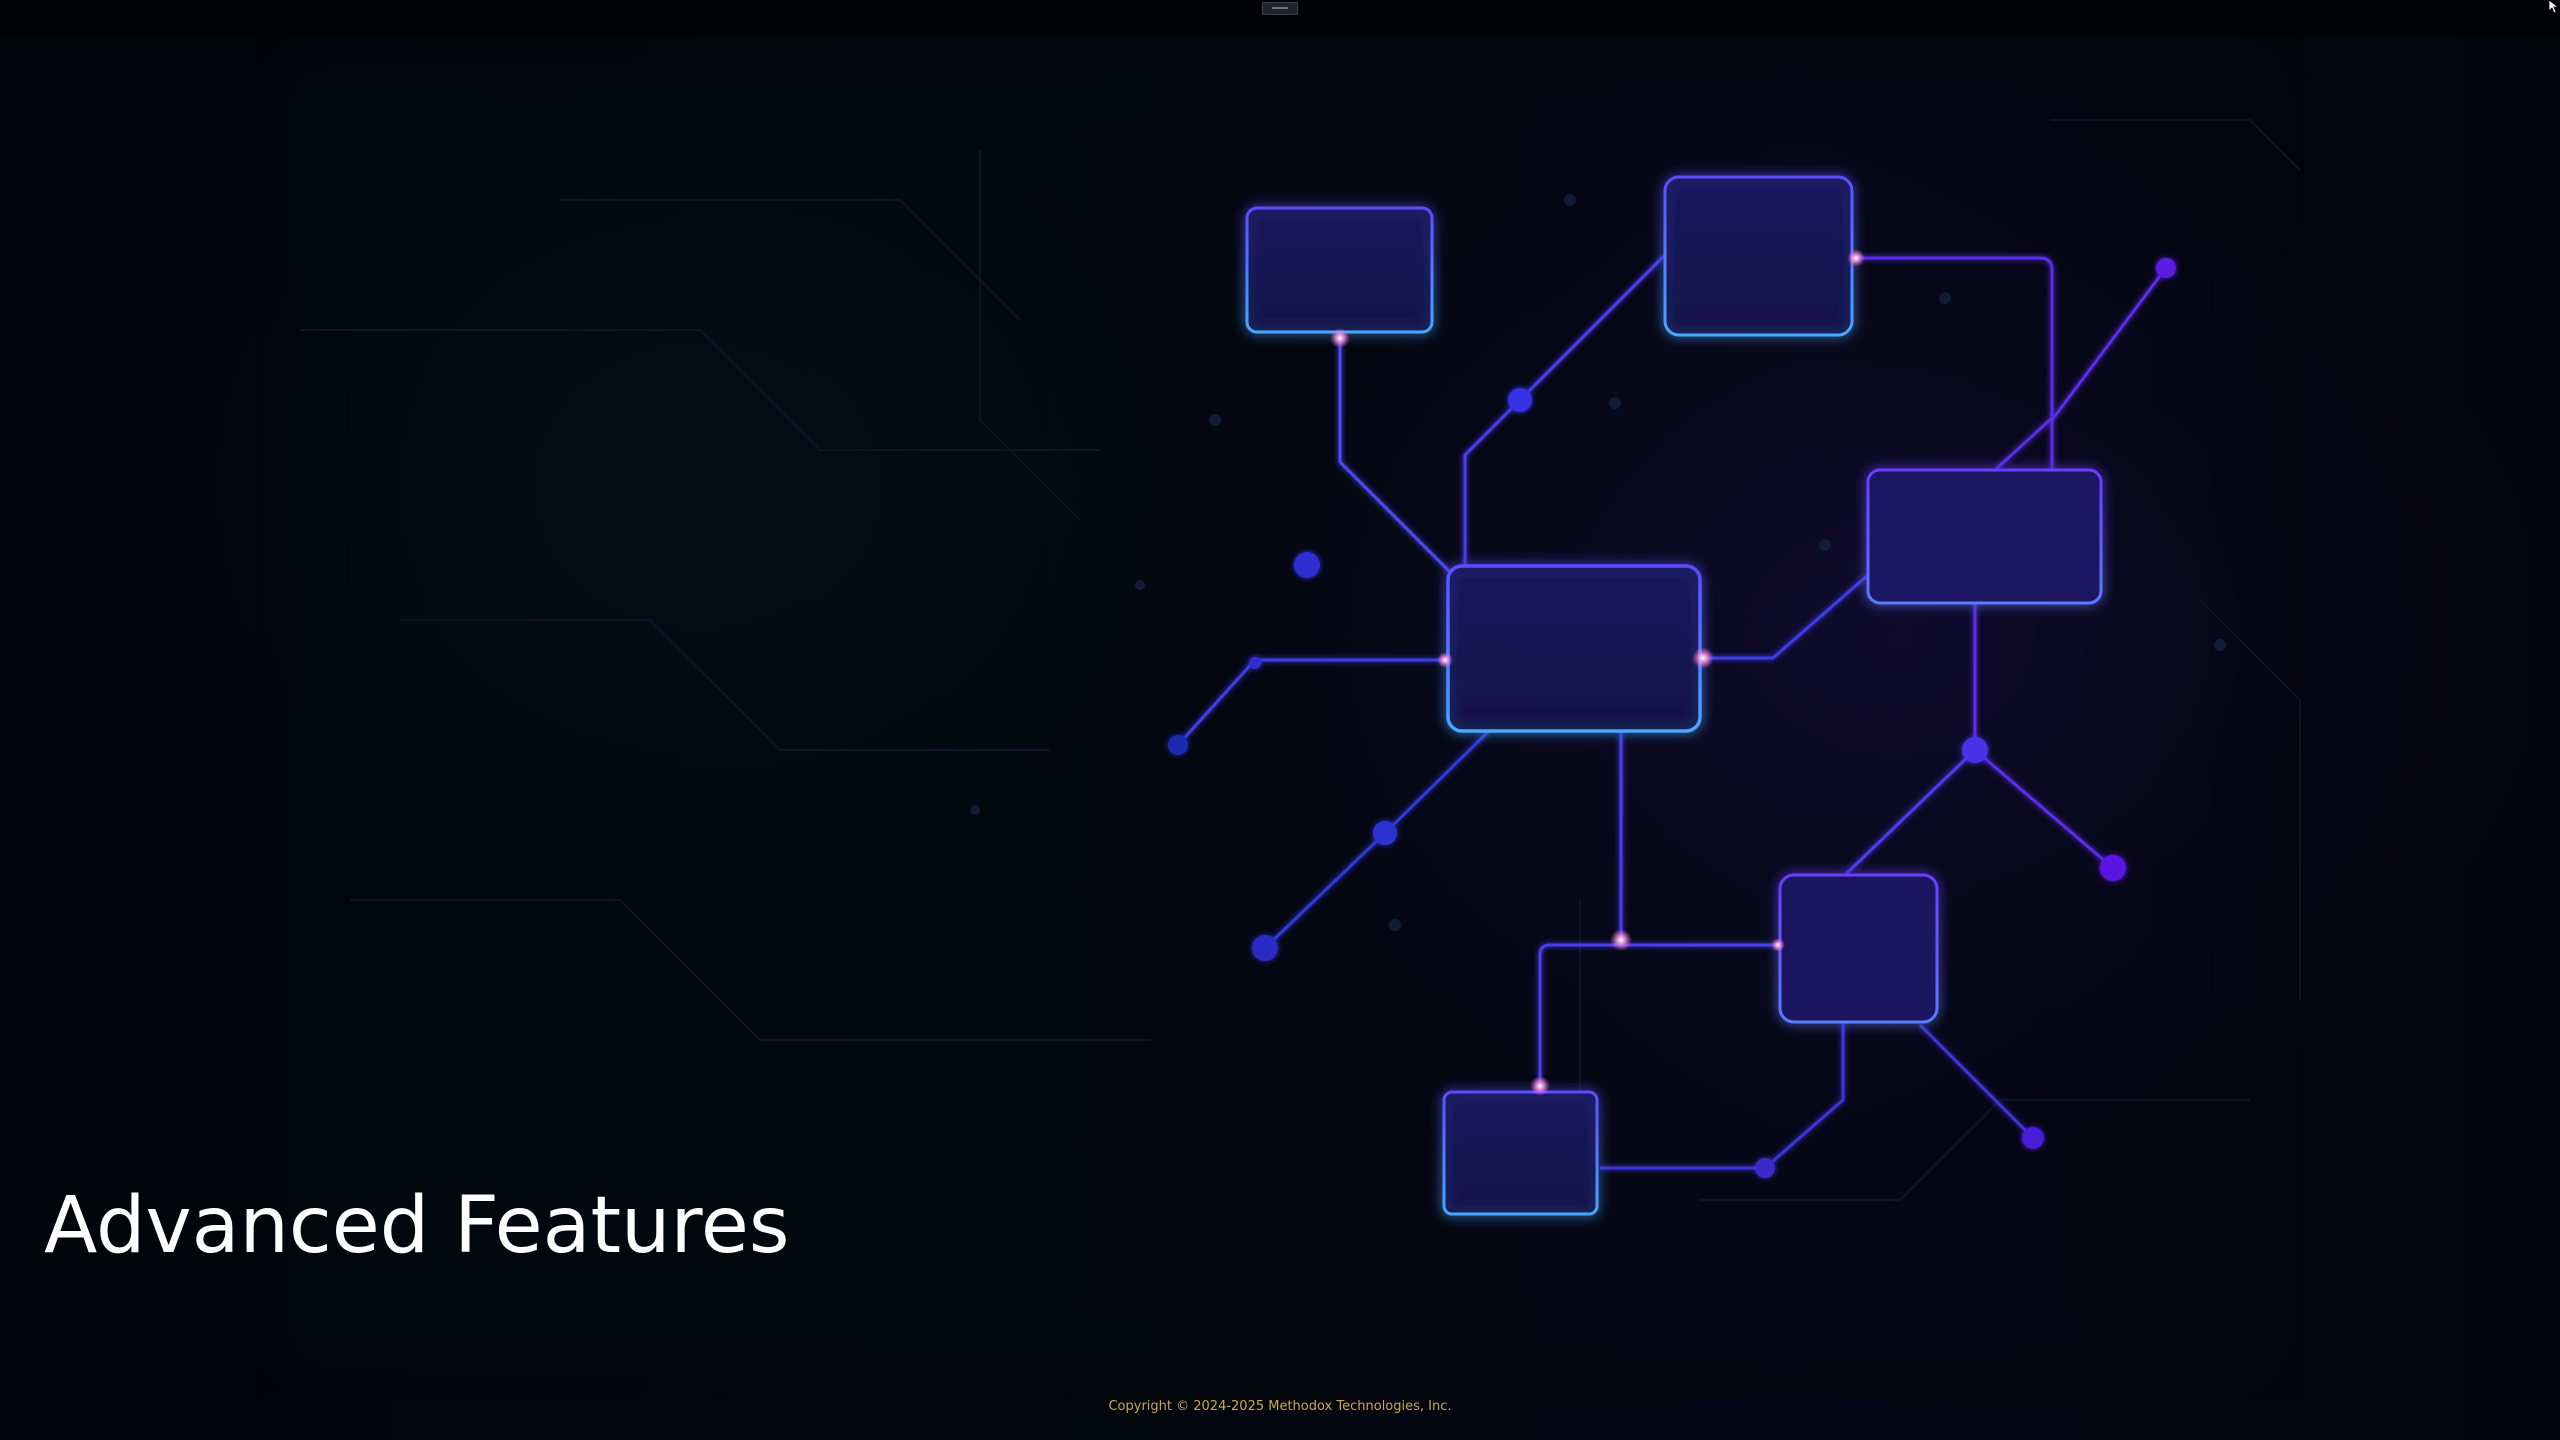 This screenshot has width=2560, height=1440. What do you see at coordinates (1858, 948) in the screenshot?
I see `node-lower-right` at bounding box center [1858, 948].